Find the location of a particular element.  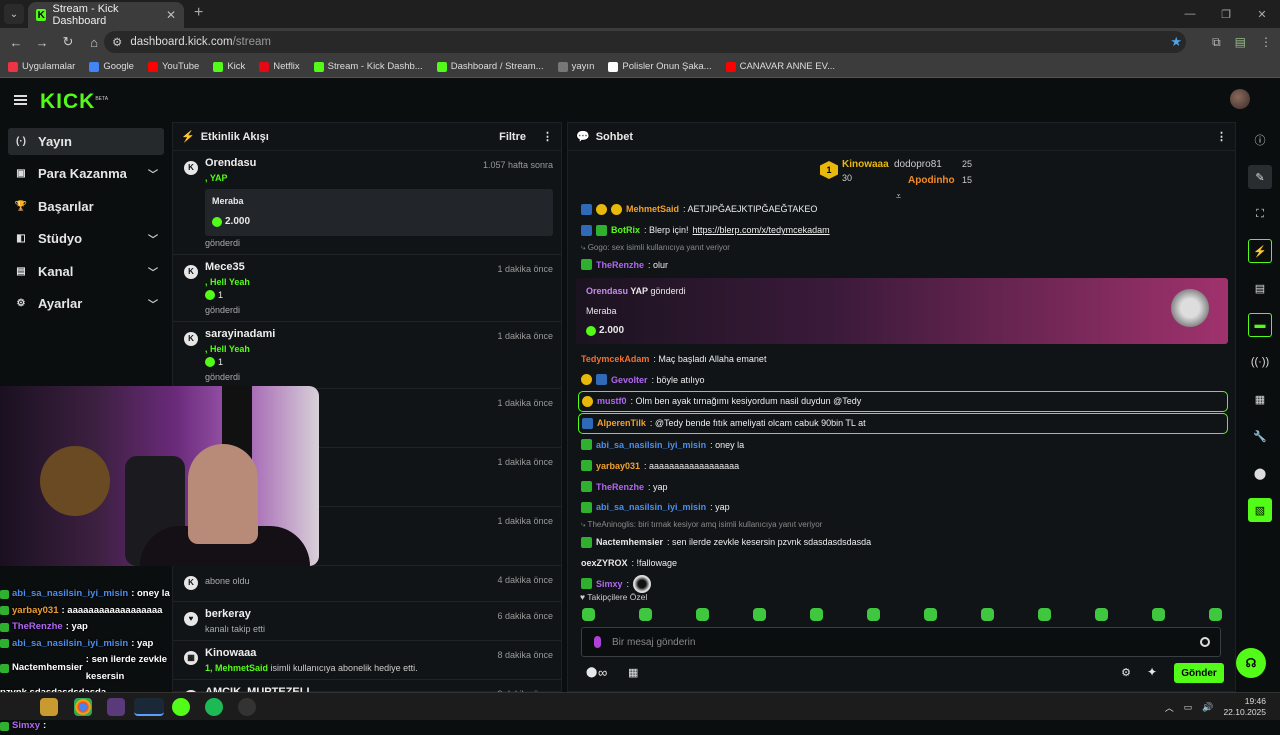

sidebar-item-ba-ar-lar: 🏆 Başarılar is located at coordinates (86, 206).